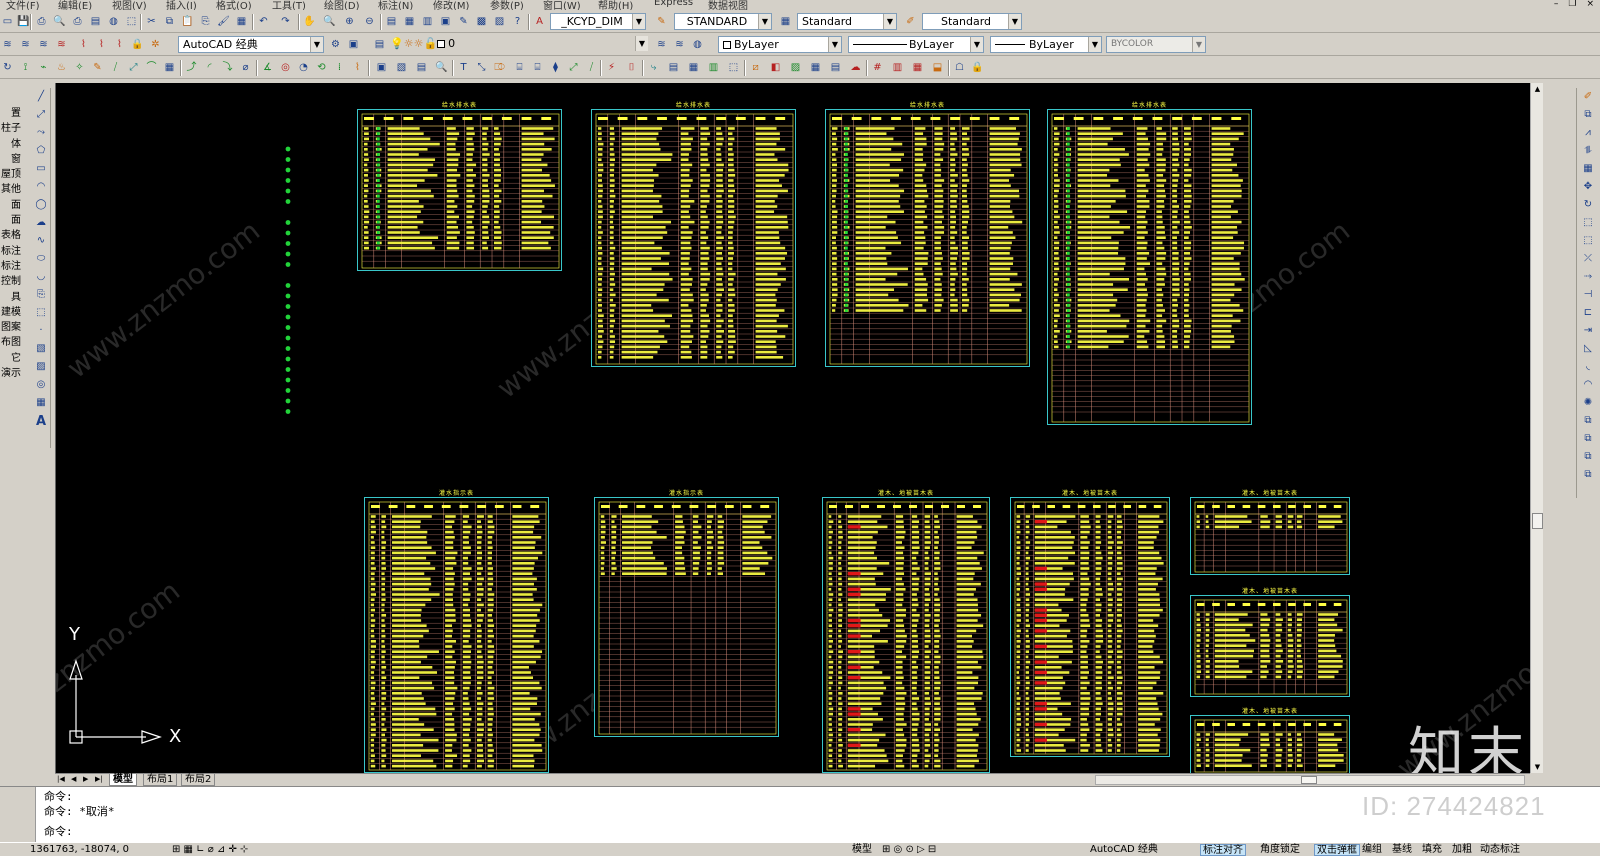  Describe the element at coordinates (519, 67) in the screenshot. I see `dim-update-icon: ⌸` at that location.